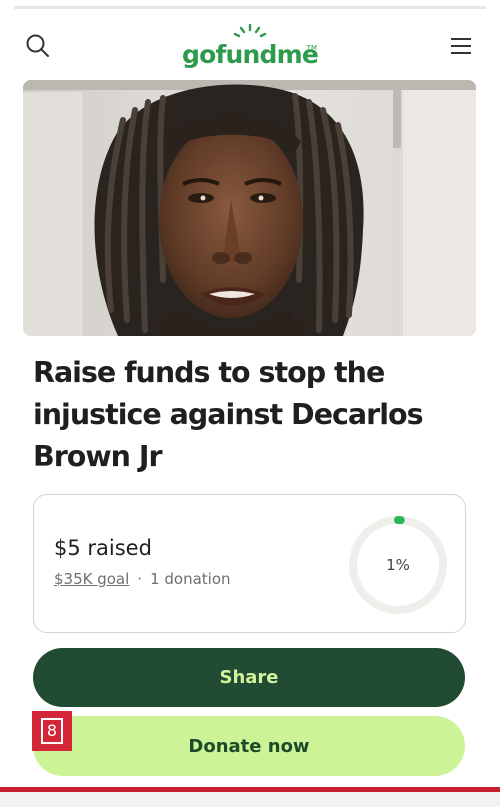  What do you see at coordinates (250, 7) in the screenshot?
I see `top-divider` at bounding box center [250, 7].